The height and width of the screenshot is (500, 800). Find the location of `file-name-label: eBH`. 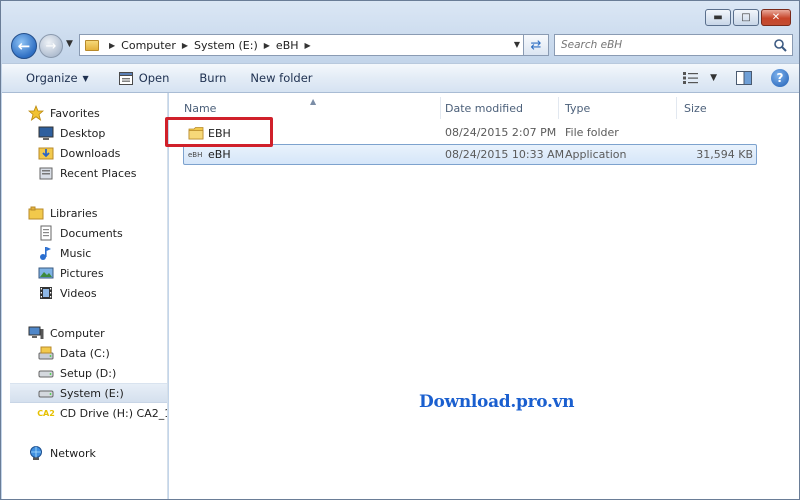

file-name-label: eBH is located at coordinates (219, 154).